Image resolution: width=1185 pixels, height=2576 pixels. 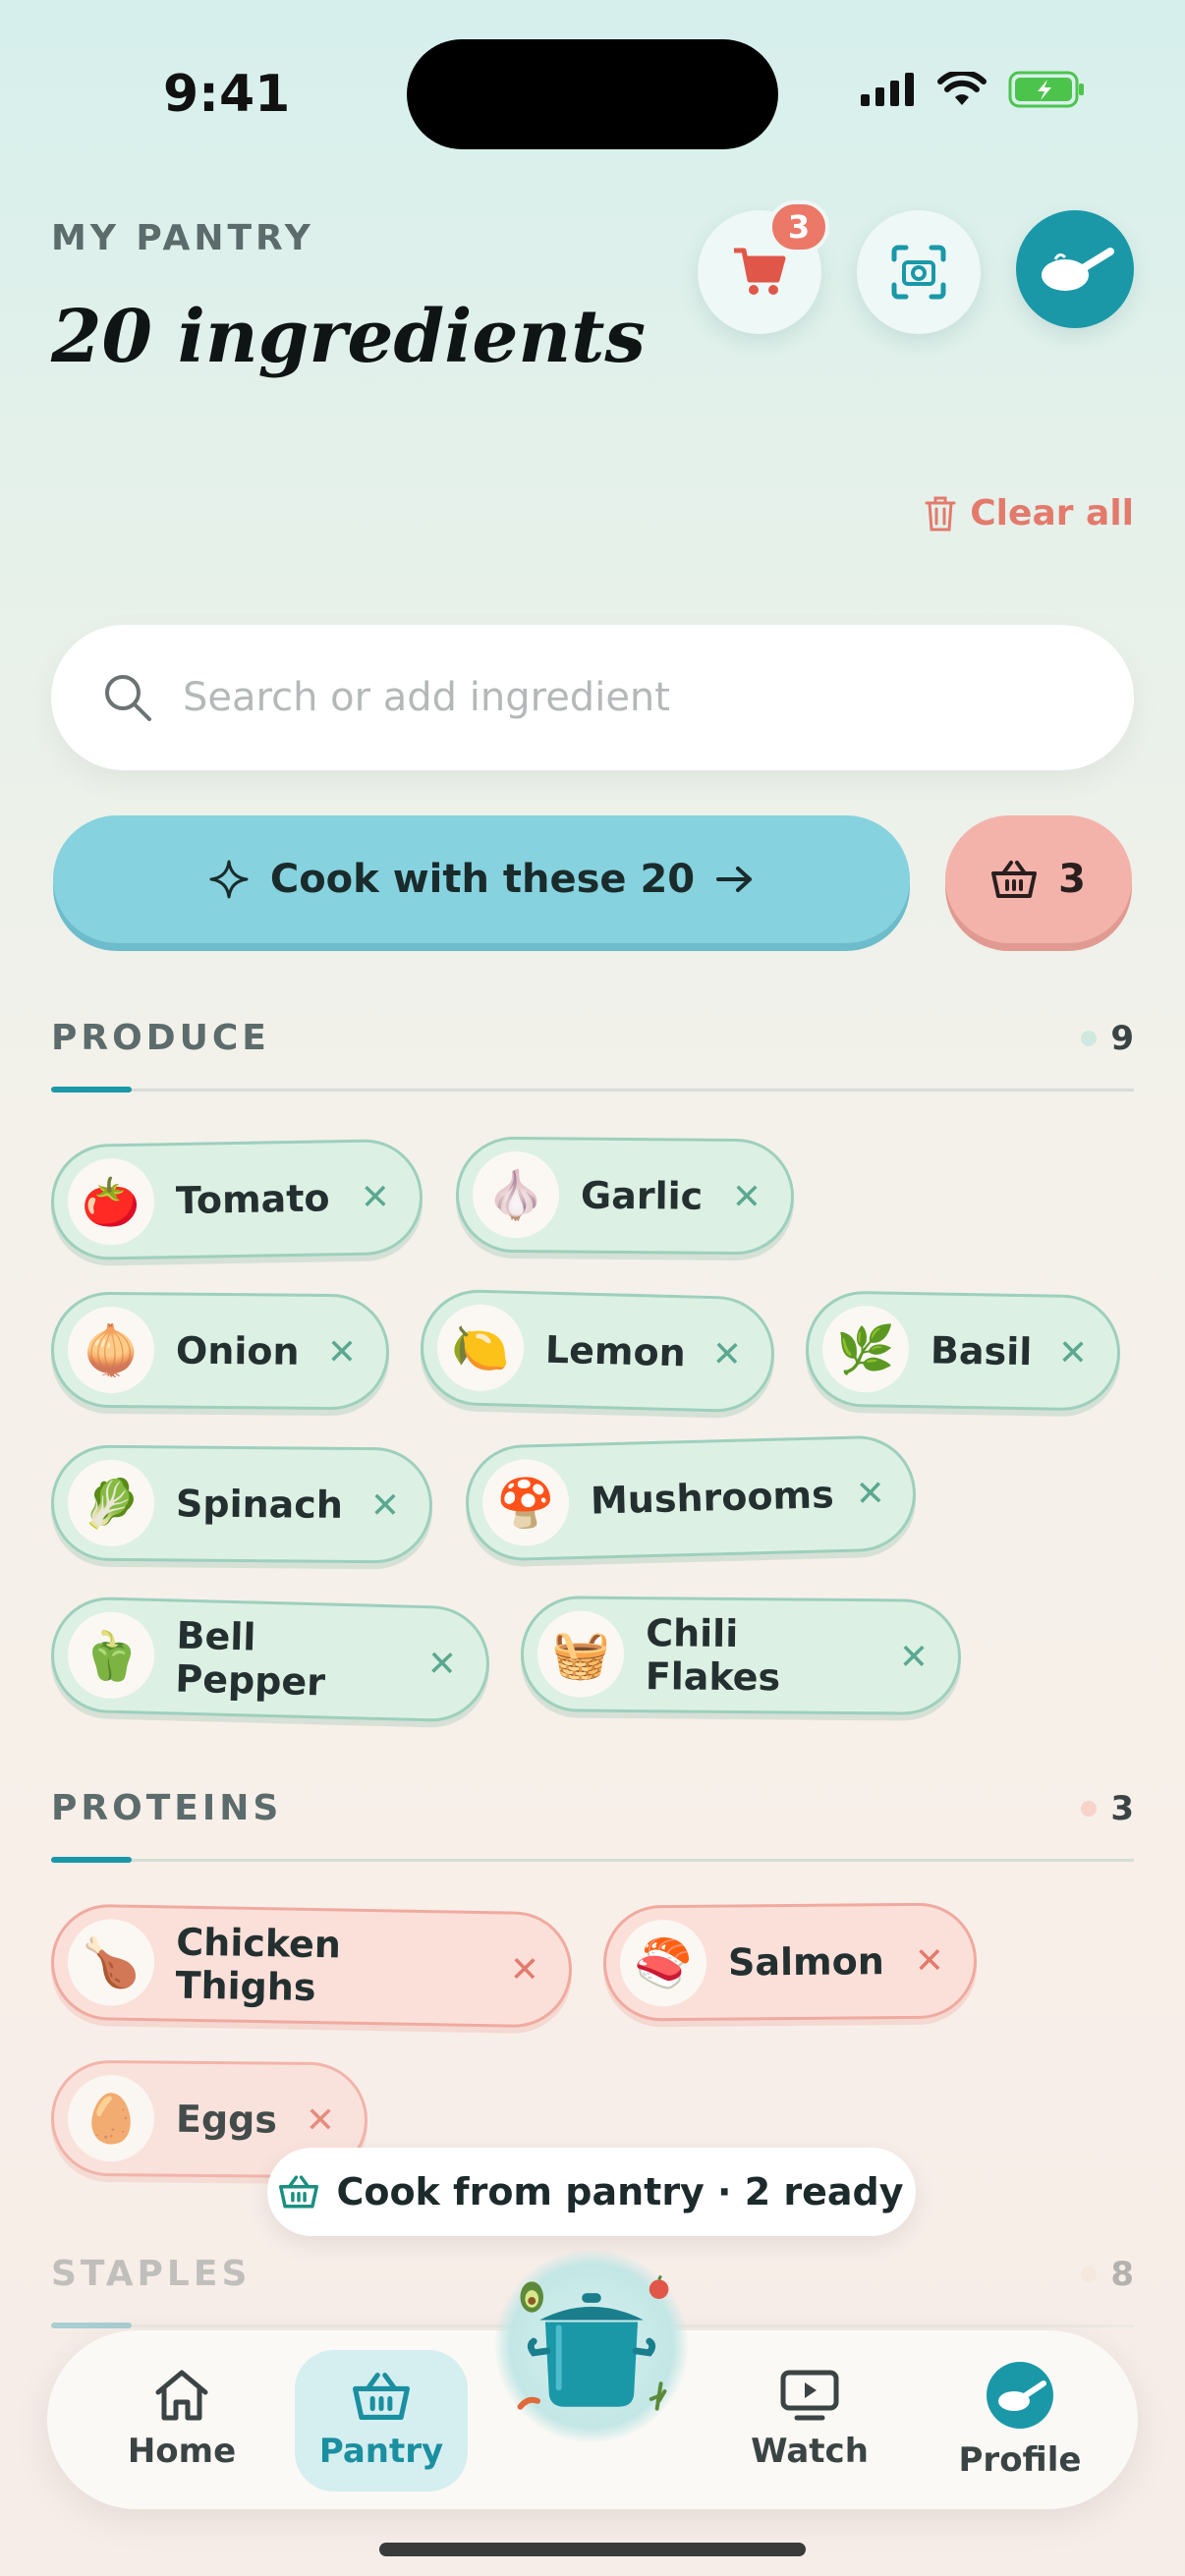 What do you see at coordinates (592, 1089) in the screenshot?
I see `section-divider` at bounding box center [592, 1089].